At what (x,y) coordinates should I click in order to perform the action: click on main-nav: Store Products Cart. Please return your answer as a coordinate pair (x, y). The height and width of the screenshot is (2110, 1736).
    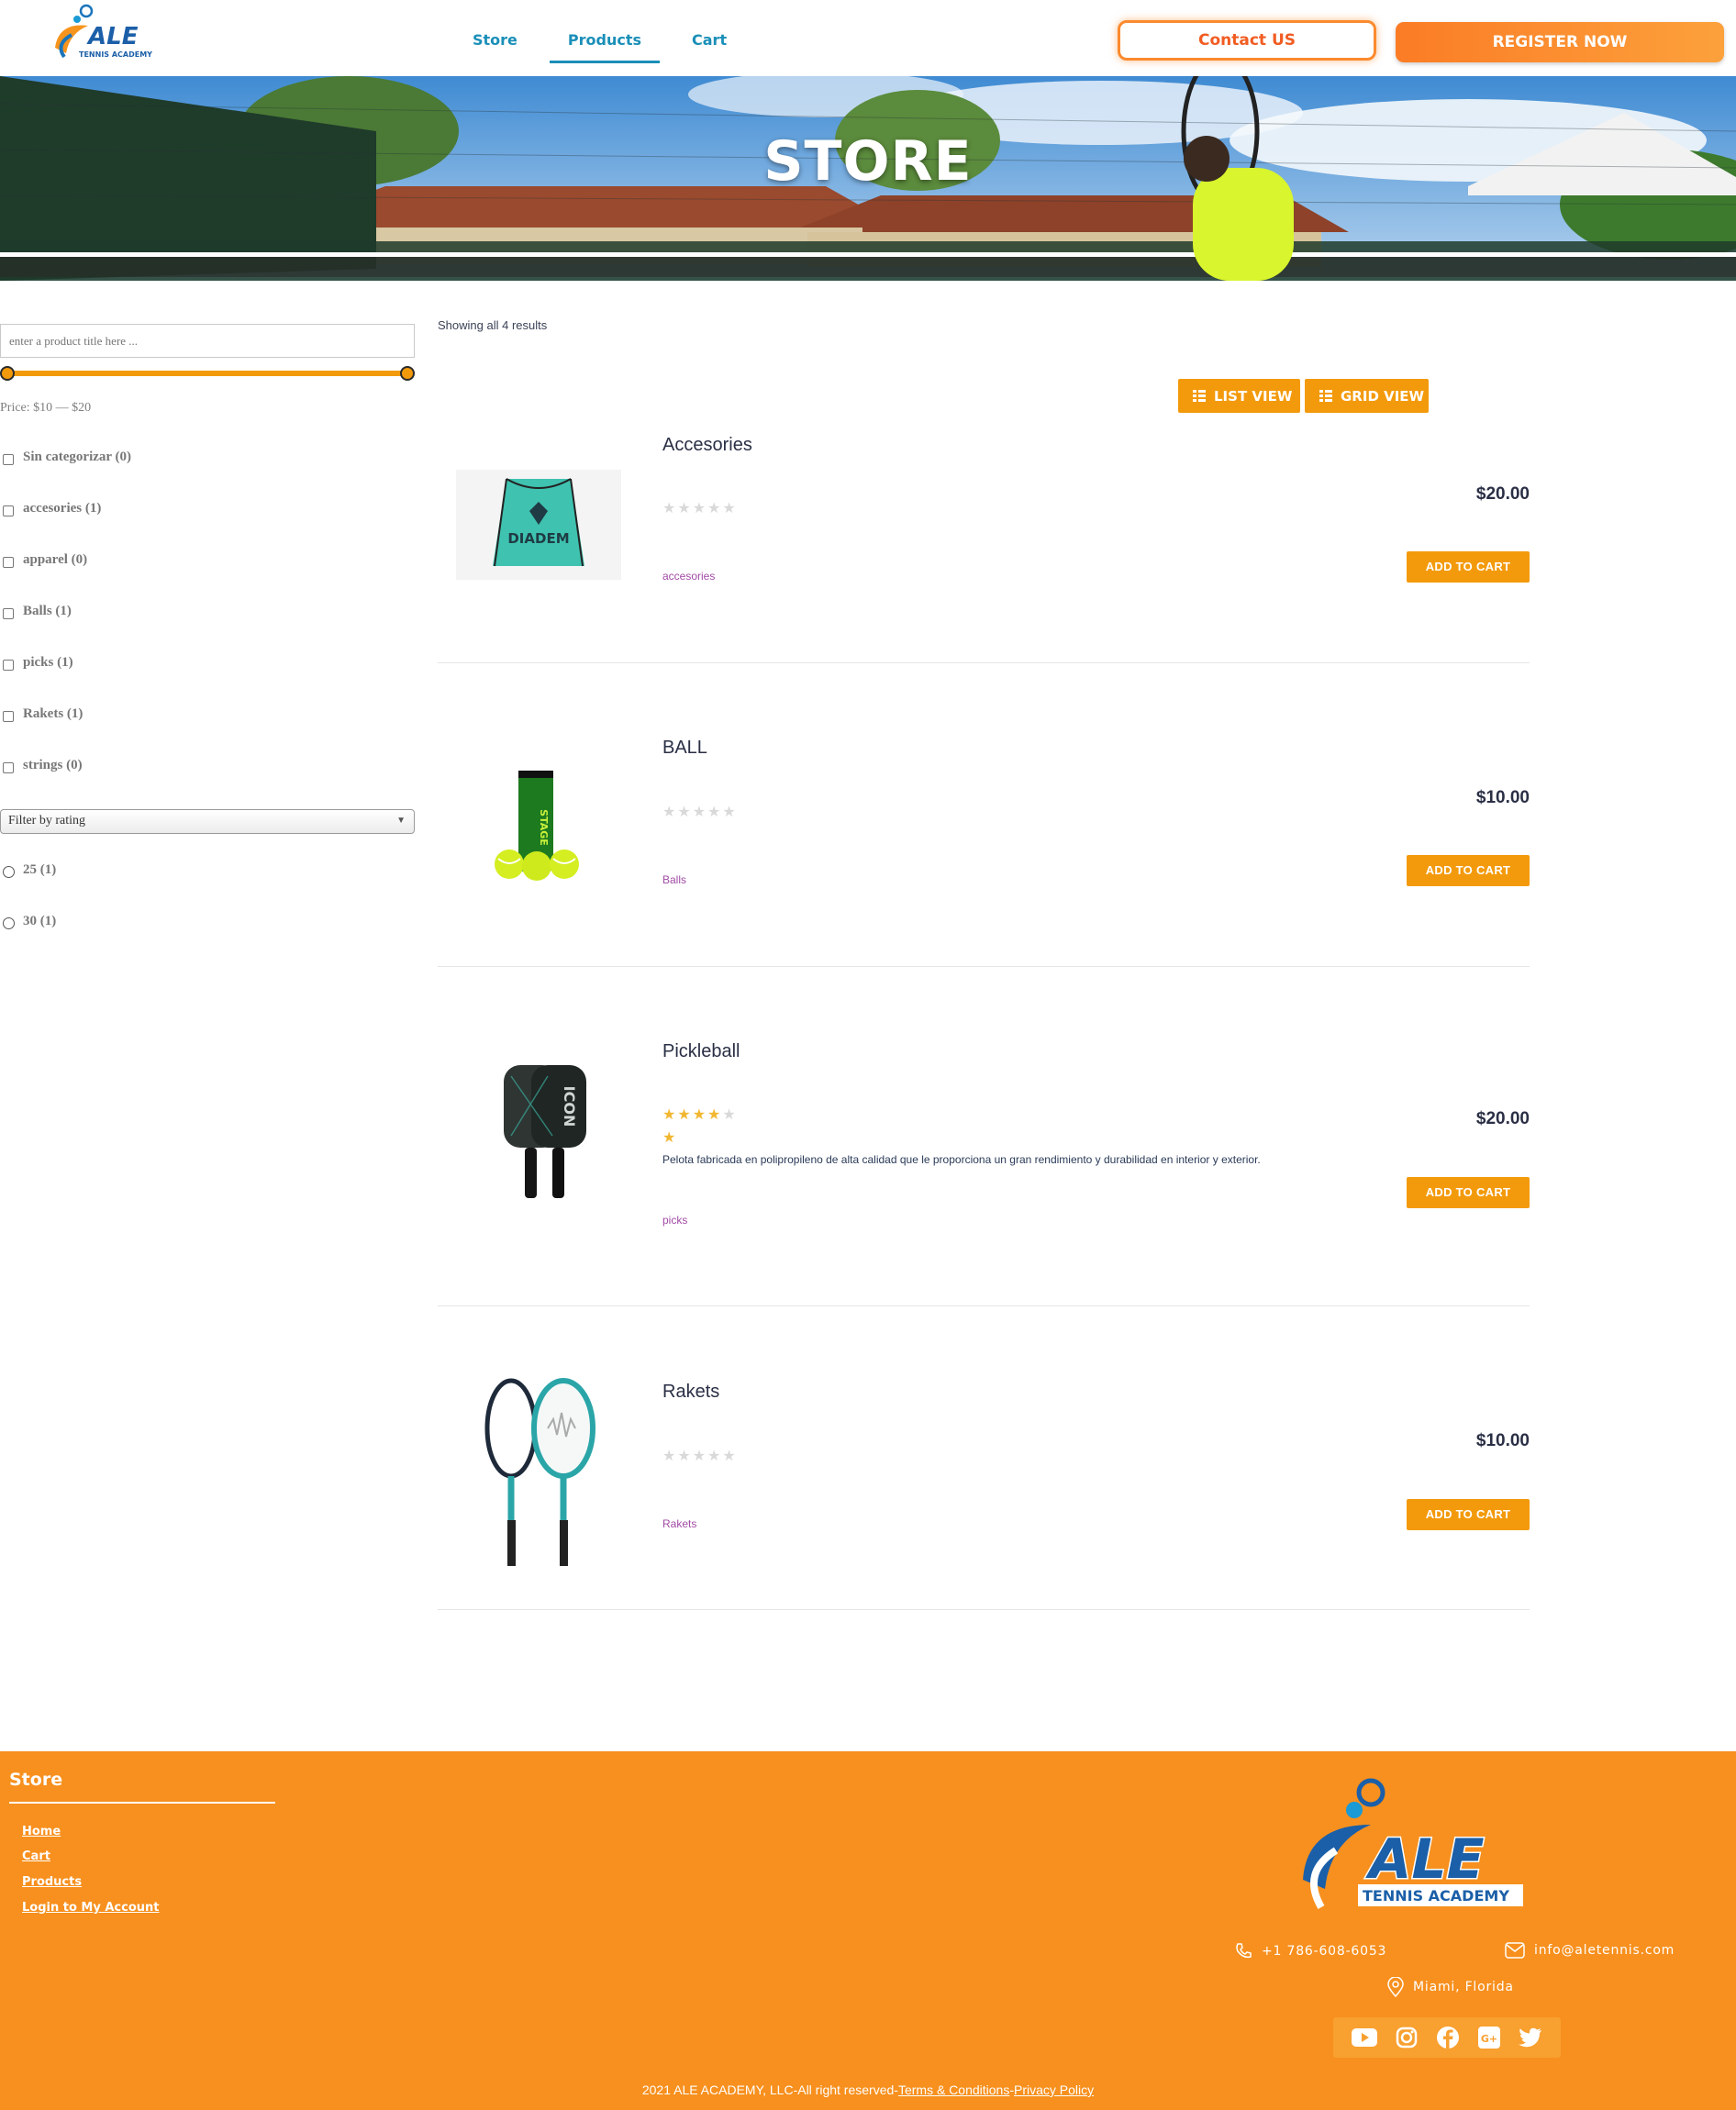
    Looking at the image, I should click on (609, 43).